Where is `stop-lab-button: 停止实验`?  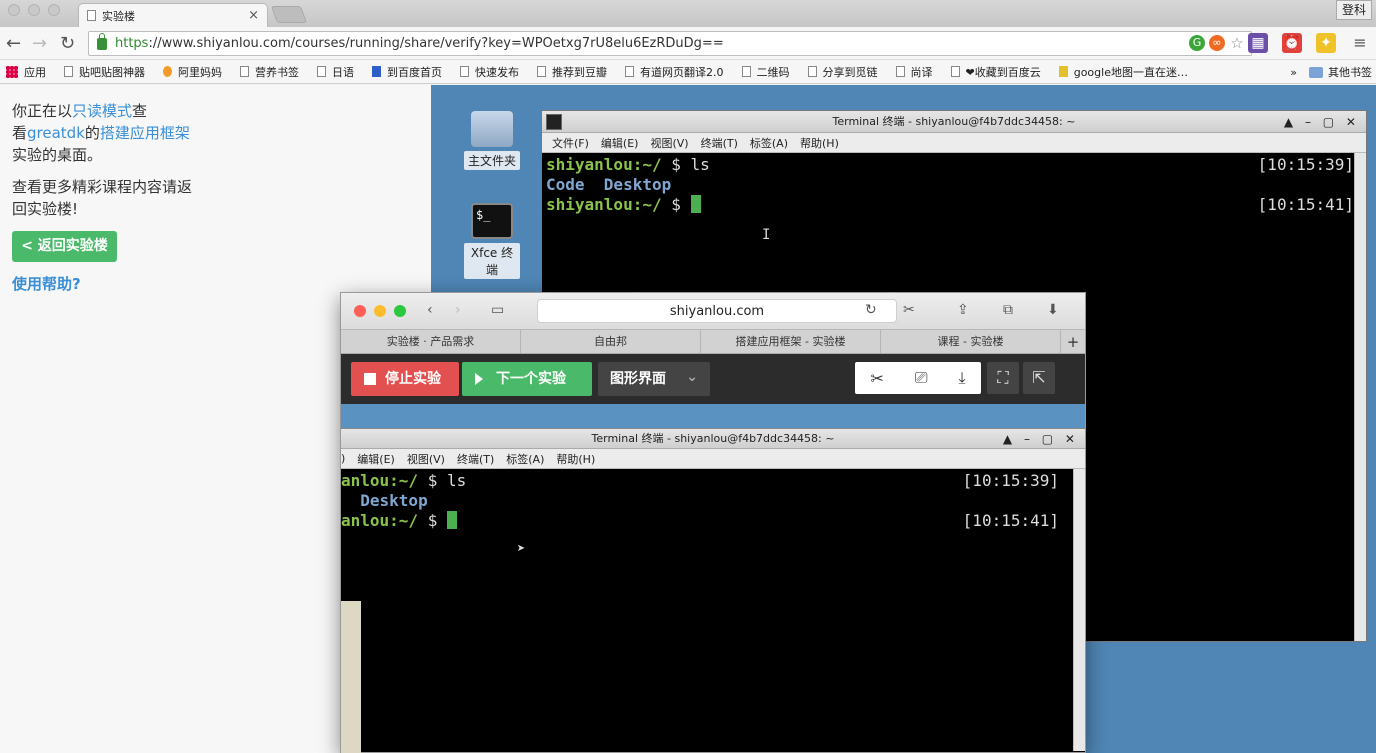 stop-lab-button: 停止实验 is located at coordinates (405, 379).